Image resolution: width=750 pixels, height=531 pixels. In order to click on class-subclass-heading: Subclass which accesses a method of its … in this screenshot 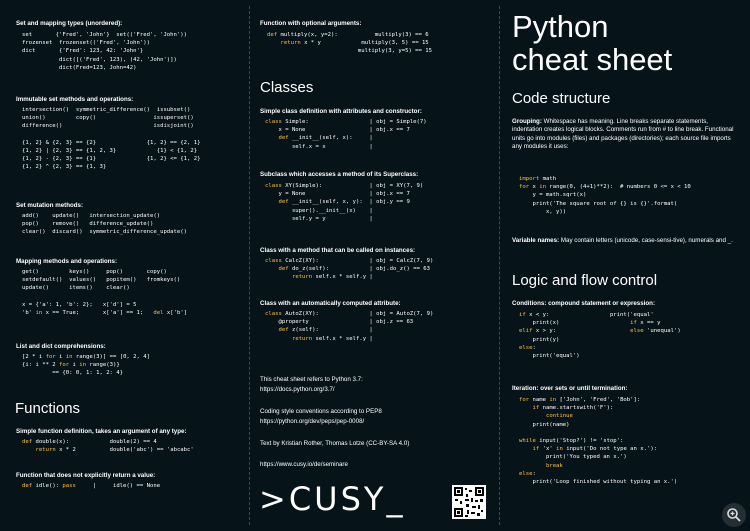, I will do `click(339, 174)`.